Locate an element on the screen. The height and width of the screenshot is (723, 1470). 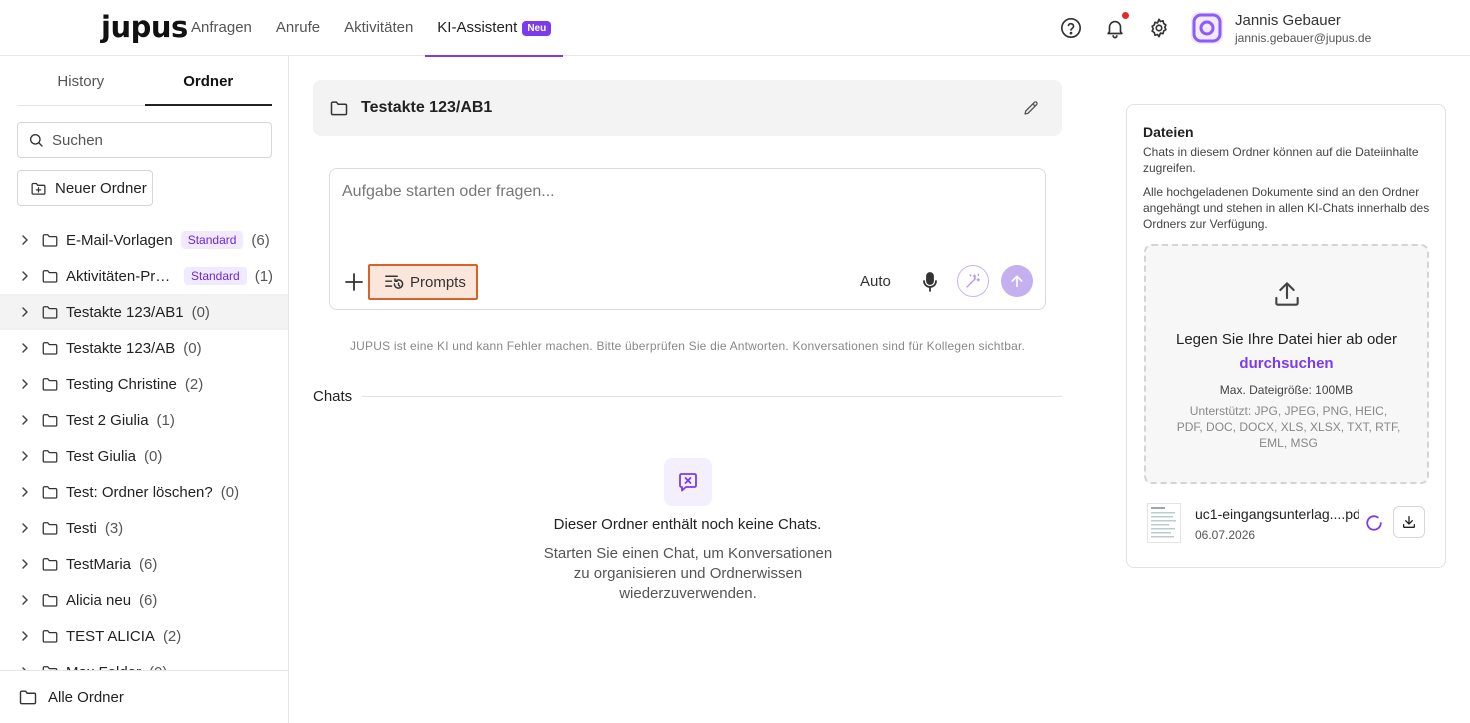
folder-name: TEST ALICIA is located at coordinates (110, 636).